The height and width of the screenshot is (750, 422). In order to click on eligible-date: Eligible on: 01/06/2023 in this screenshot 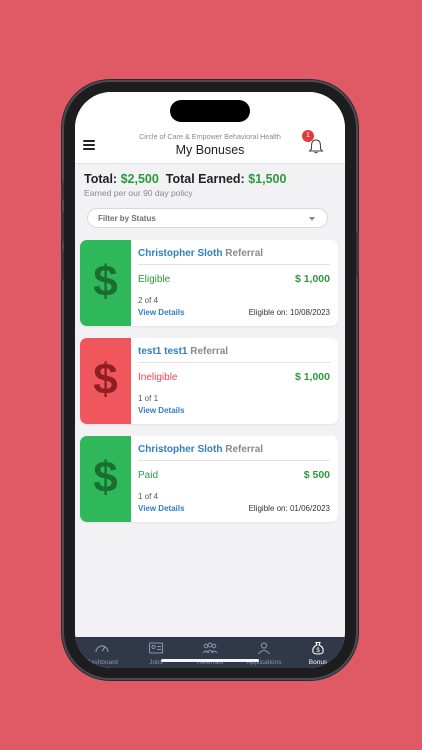, I will do `click(289, 508)`.